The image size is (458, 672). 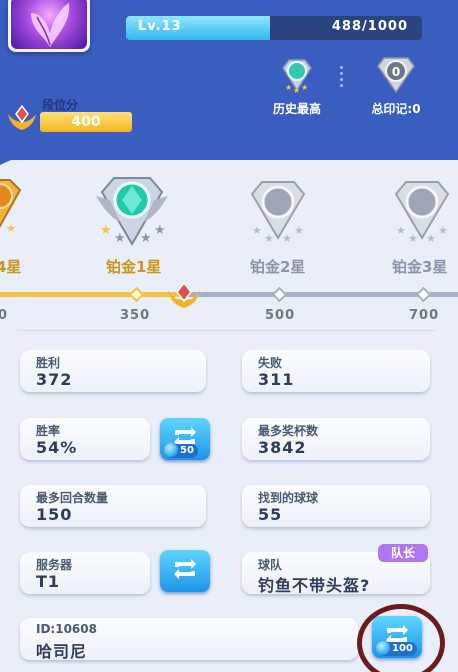 What do you see at coordinates (113, 371) in the screenshot?
I see `stat-card-wins: 胜利 372` at bounding box center [113, 371].